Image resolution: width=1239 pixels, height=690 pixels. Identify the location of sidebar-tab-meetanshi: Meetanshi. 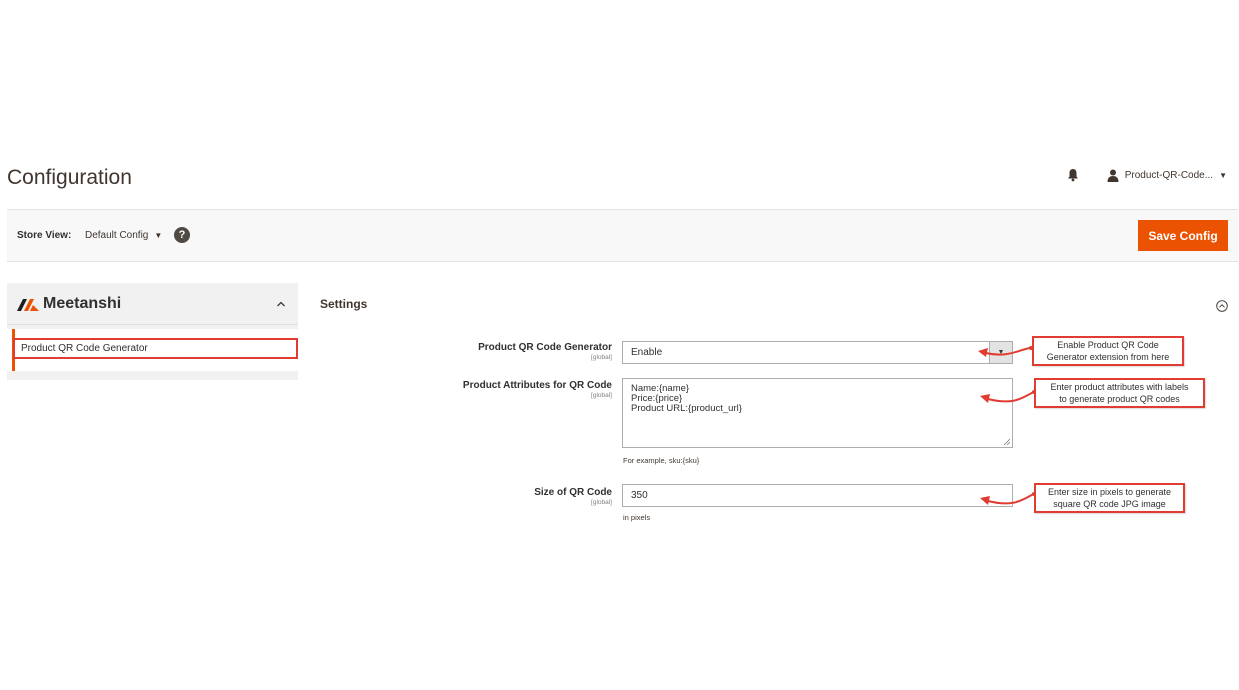
(152, 304).